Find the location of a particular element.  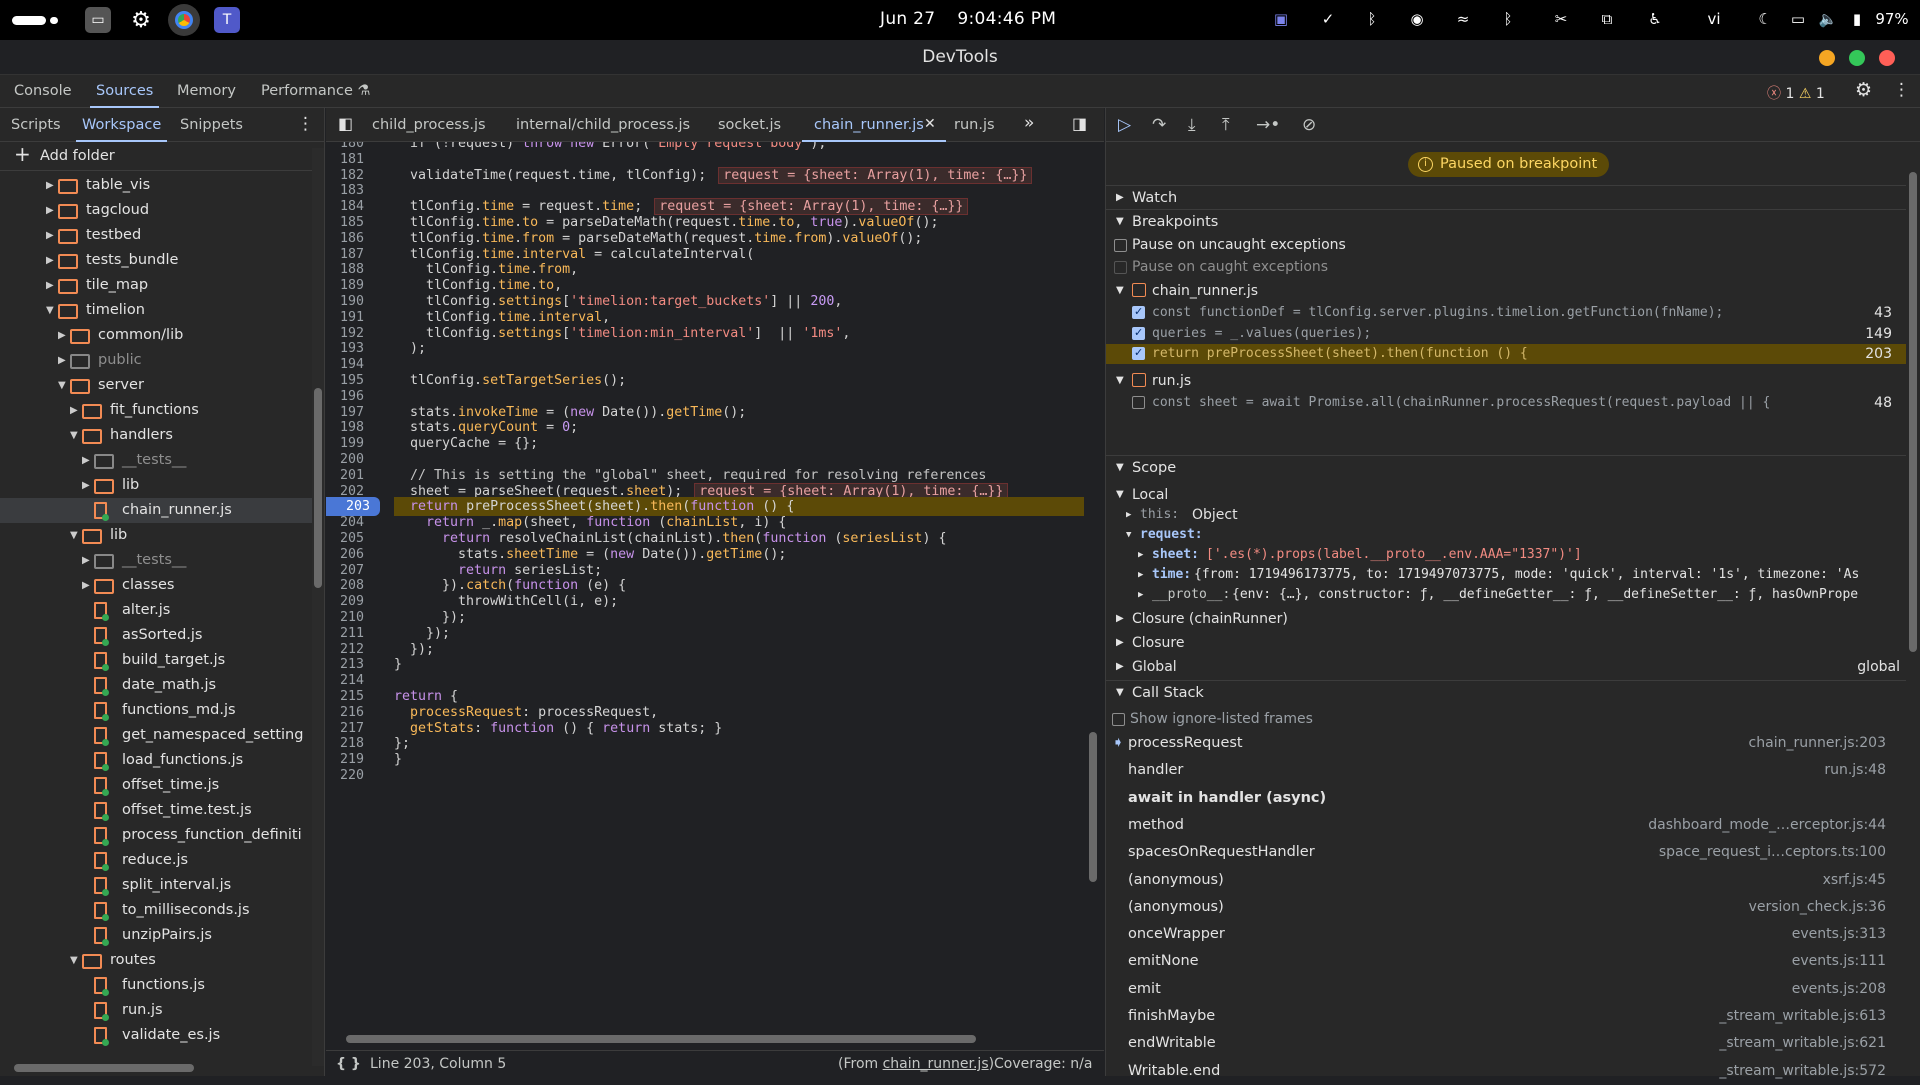

editor-hscrollbar is located at coordinates (708, 1039).